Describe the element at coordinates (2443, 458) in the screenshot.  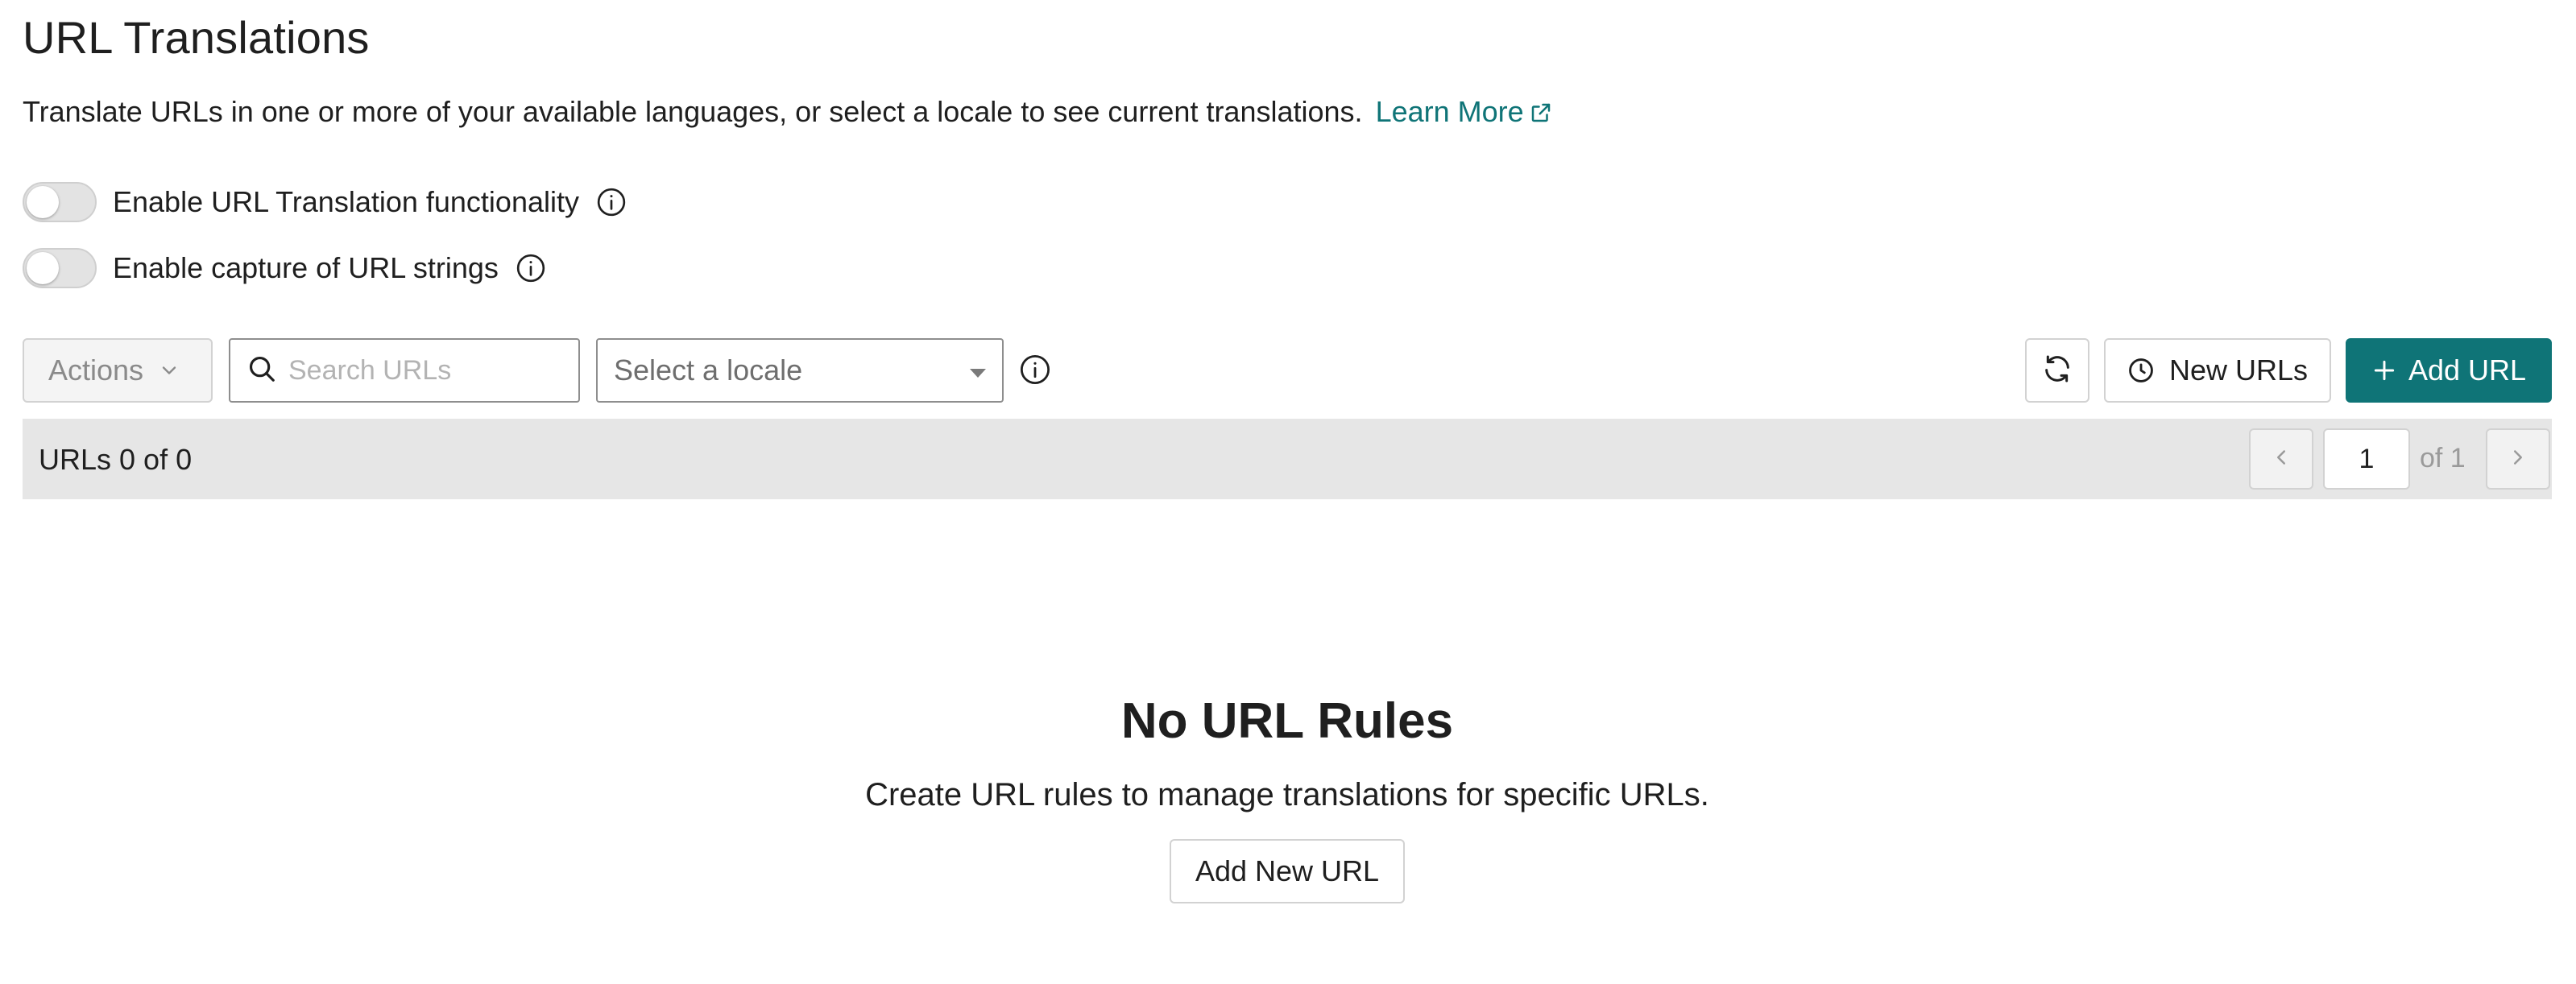
I see `page-total: of 1` at that location.